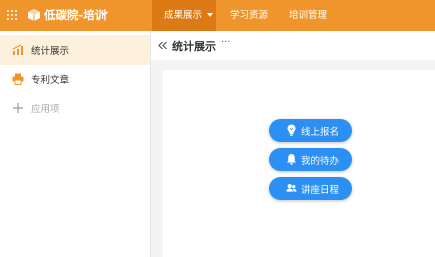  I want to click on sidebar-item-label: 应用项, so click(45, 109).